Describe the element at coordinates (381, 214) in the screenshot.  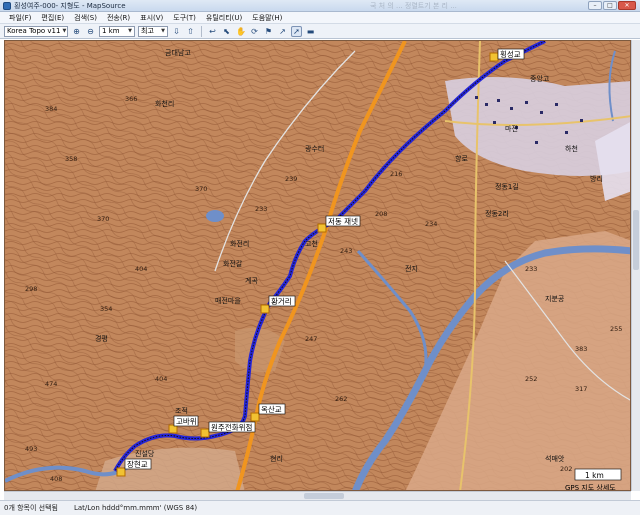
I see `elevation-label: 208` at that location.